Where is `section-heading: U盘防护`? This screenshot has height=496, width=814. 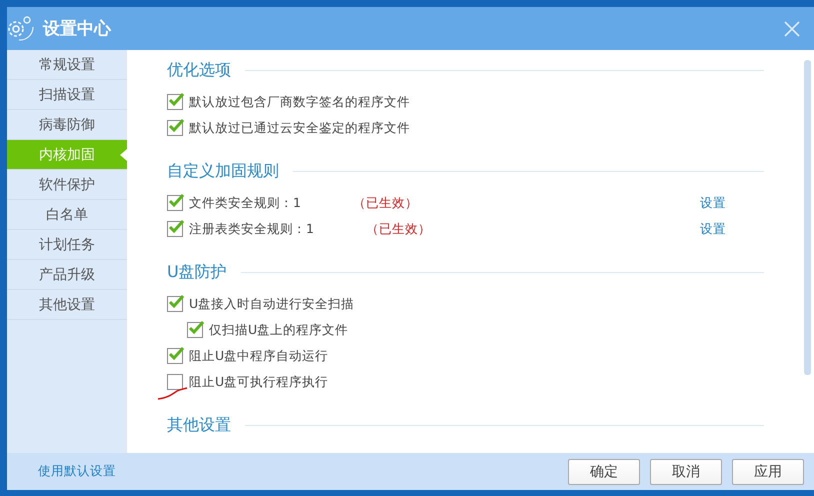 section-heading: U盘防护 is located at coordinates (197, 272).